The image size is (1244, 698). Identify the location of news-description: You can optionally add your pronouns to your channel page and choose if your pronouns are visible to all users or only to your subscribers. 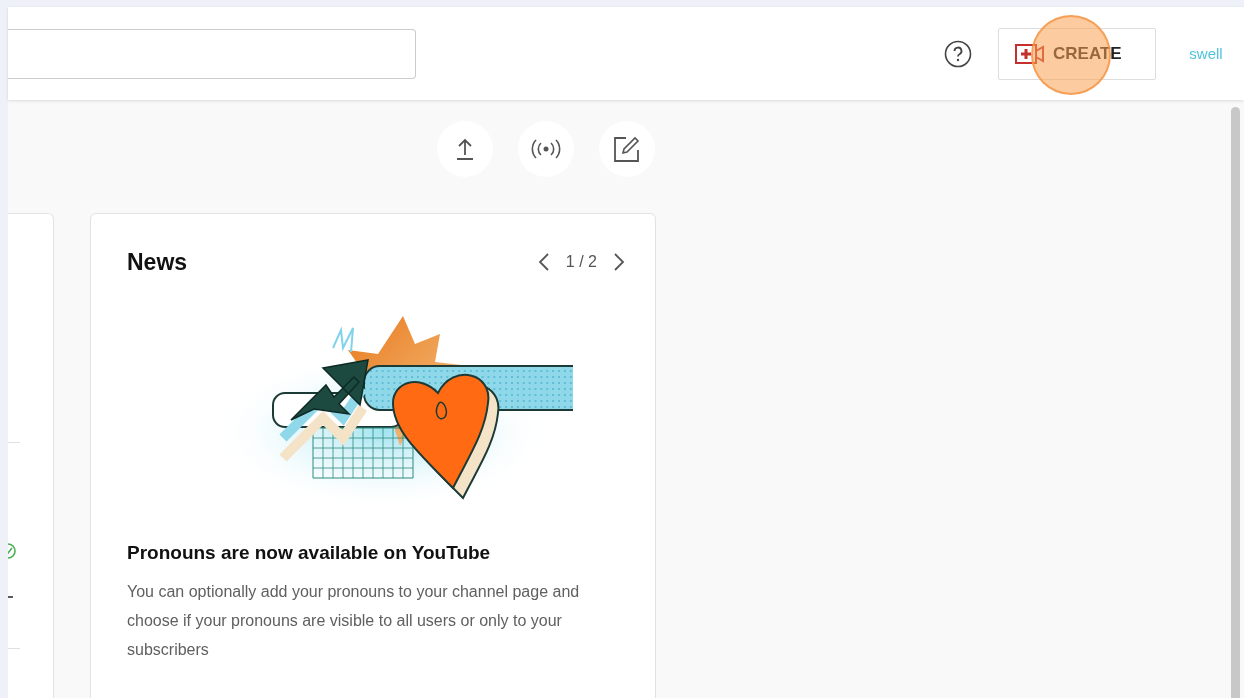
(354, 621).